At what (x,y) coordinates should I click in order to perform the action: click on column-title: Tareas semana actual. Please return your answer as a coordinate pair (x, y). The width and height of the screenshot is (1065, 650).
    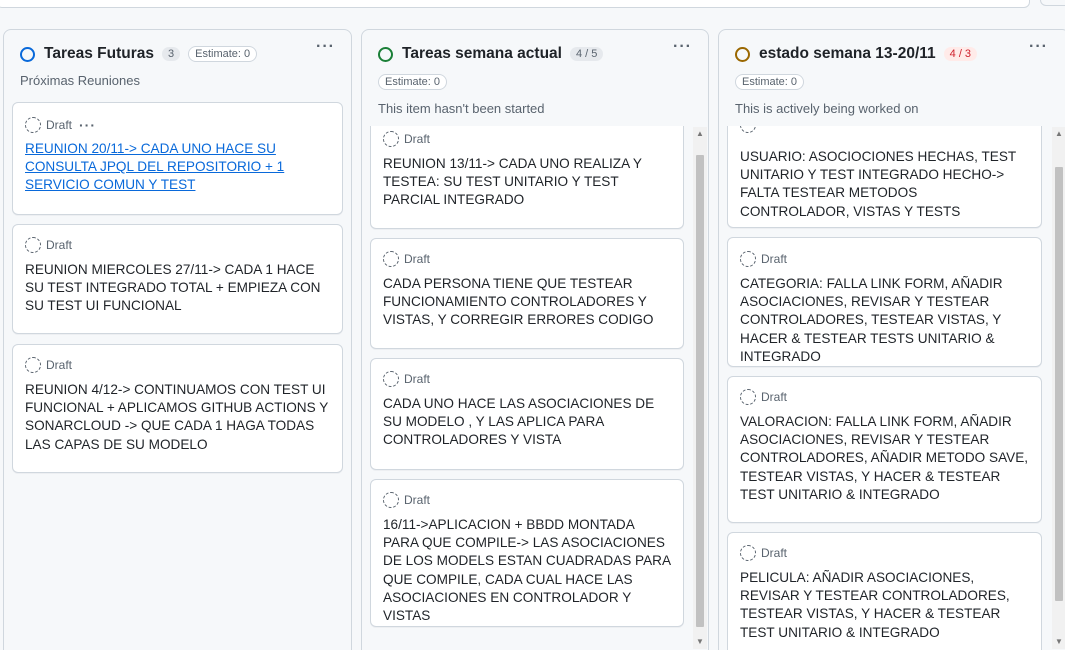
    Looking at the image, I should click on (482, 53).